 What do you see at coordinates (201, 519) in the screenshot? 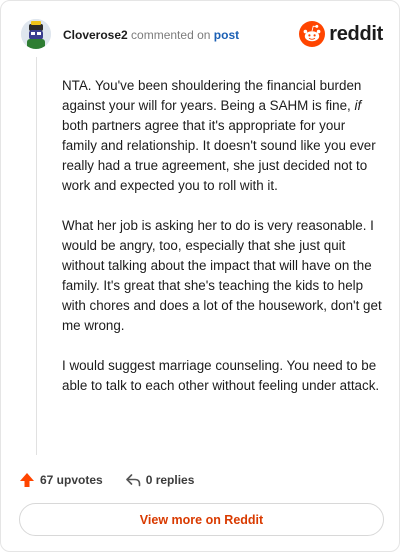
I see `view-more-button: View more on Reddit` at bounding box center [201, 519].